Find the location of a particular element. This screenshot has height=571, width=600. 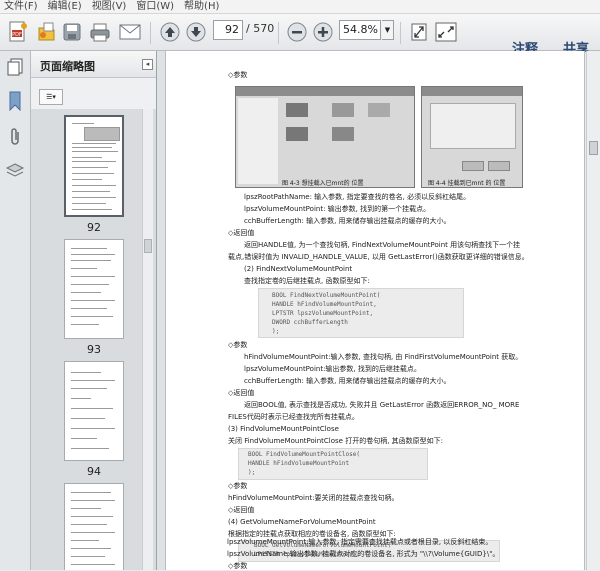

code-line: BOOL FindVolumeMountPointClose( is located at coordinates (304, 454).